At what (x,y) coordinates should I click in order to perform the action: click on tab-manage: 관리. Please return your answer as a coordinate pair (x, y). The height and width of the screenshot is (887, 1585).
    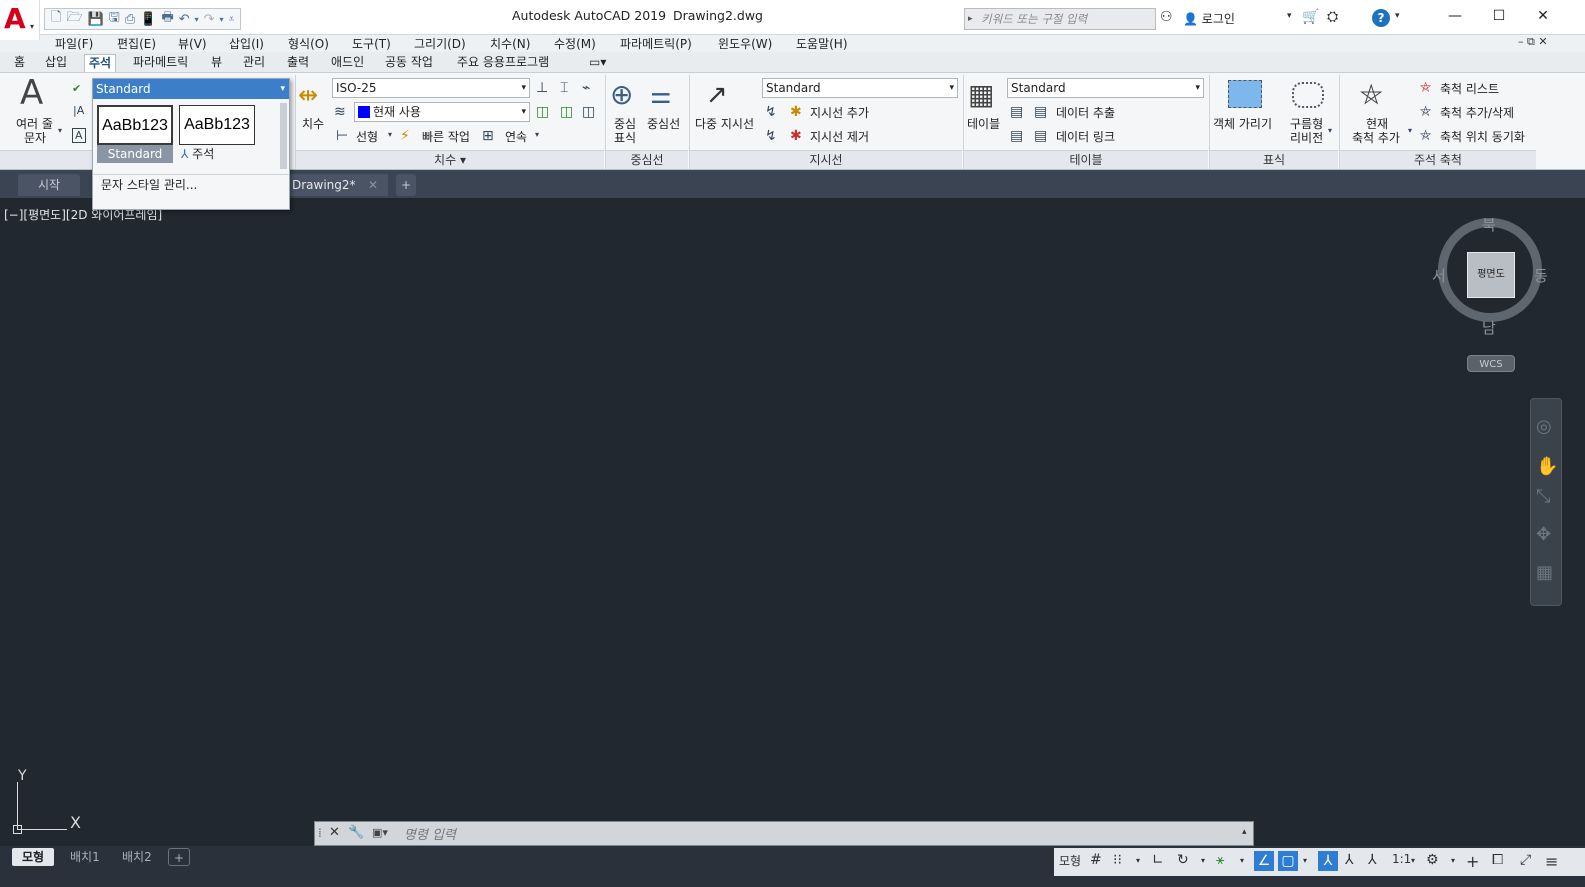
    Looking at the image, I should click on (254, 63).